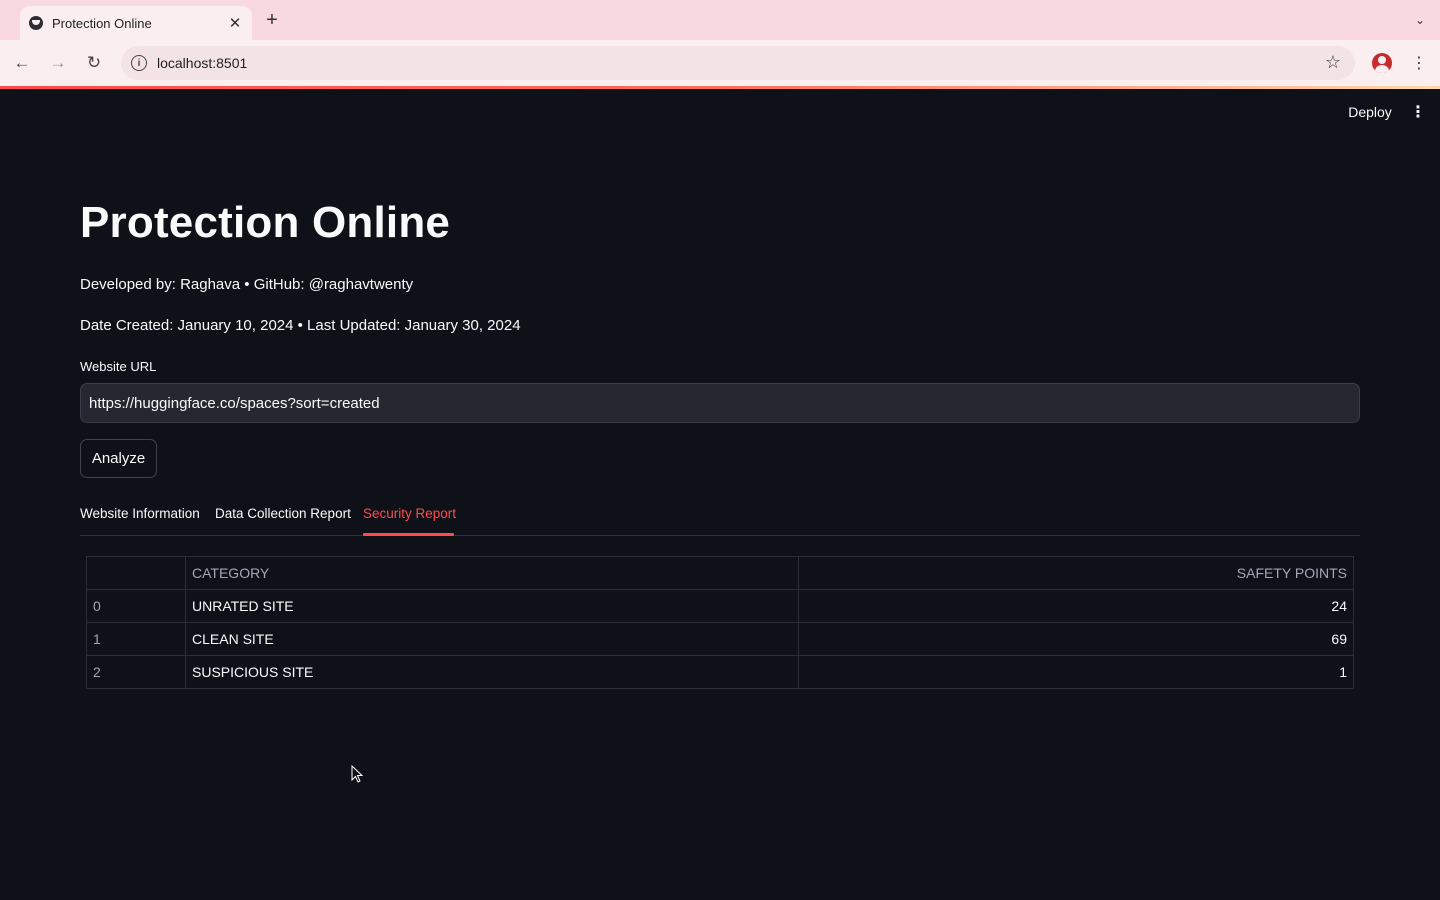 The width and height of the screenshot is (1440, 900). What do you see at coordinates (202, 63) in the screenshot?
I see `address-bar-url: localhost:8501` at bounding box center [202, 63].